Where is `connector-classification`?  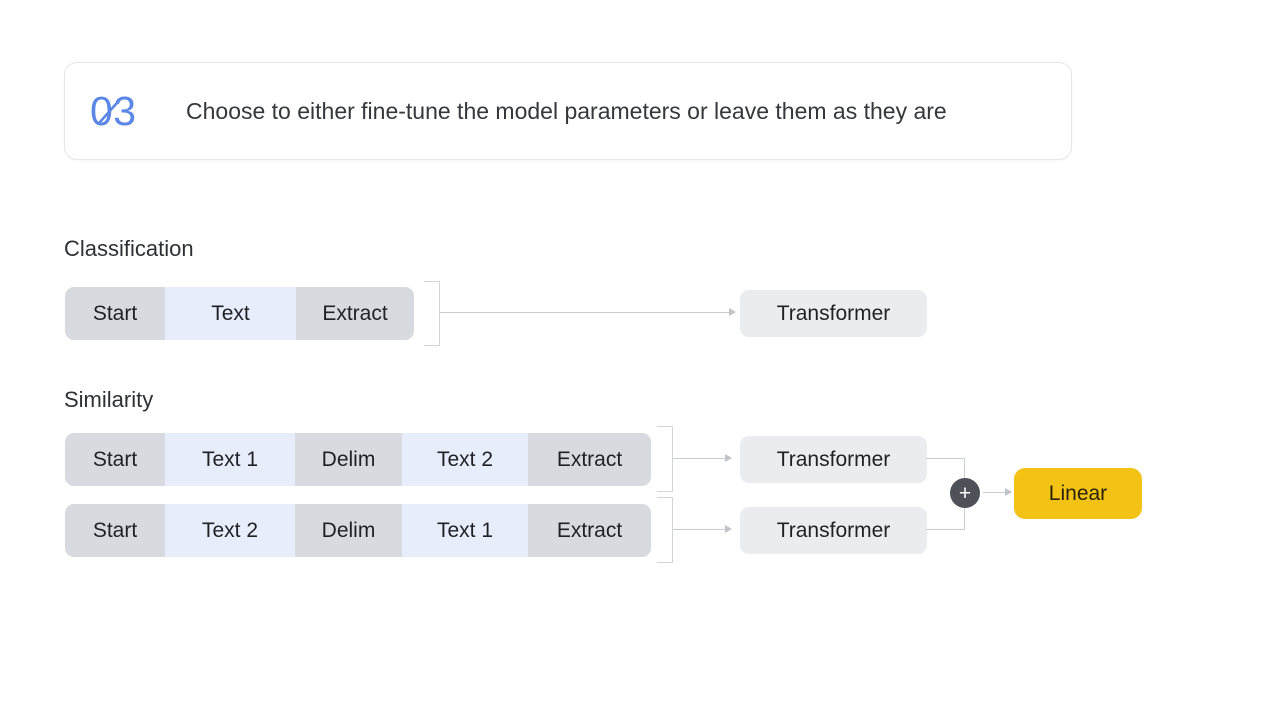 connector-classification is located at coordinates (585, 313).